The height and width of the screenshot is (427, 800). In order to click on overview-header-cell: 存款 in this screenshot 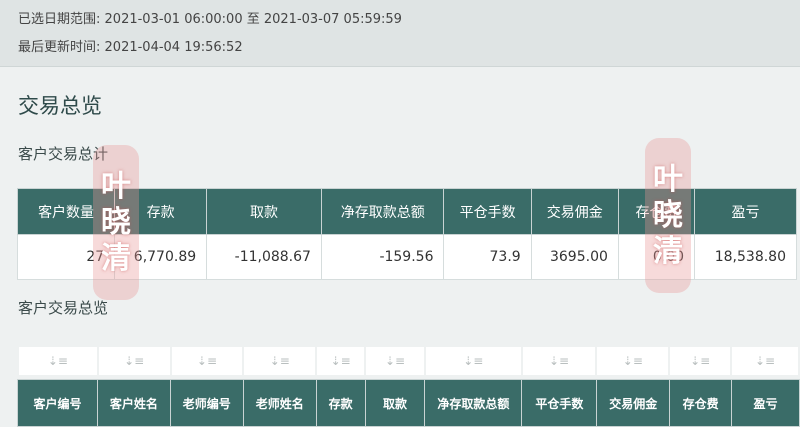, I will do `click(340, 403)`.